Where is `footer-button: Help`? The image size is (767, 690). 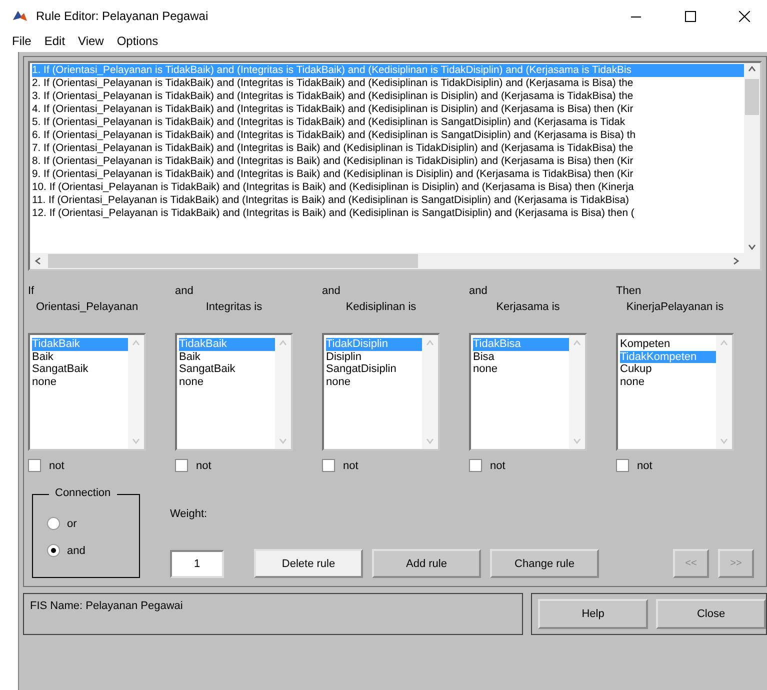
footer-button: Help is located at coordinates (593, 614).